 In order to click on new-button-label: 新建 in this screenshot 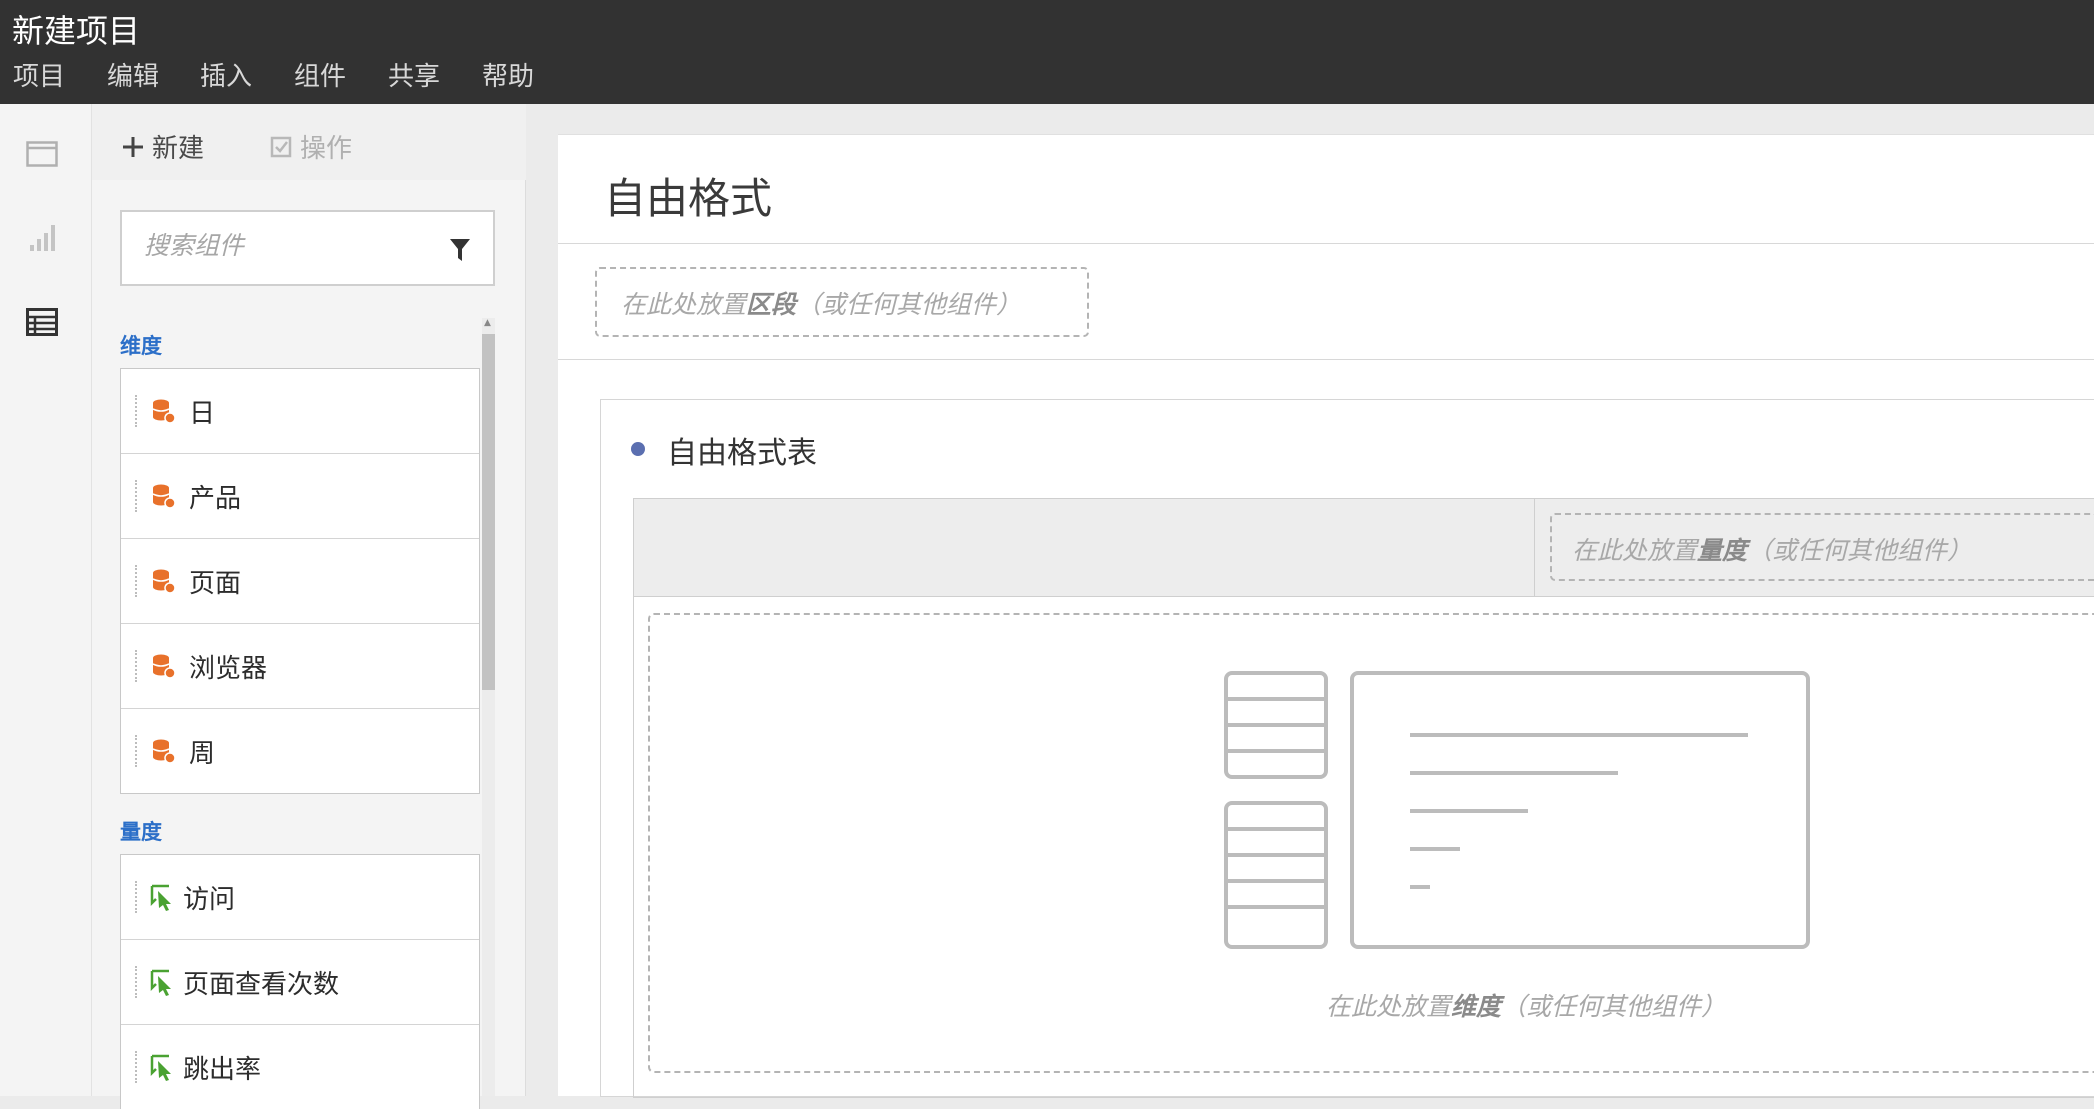, I will do `click(178, 149)`.